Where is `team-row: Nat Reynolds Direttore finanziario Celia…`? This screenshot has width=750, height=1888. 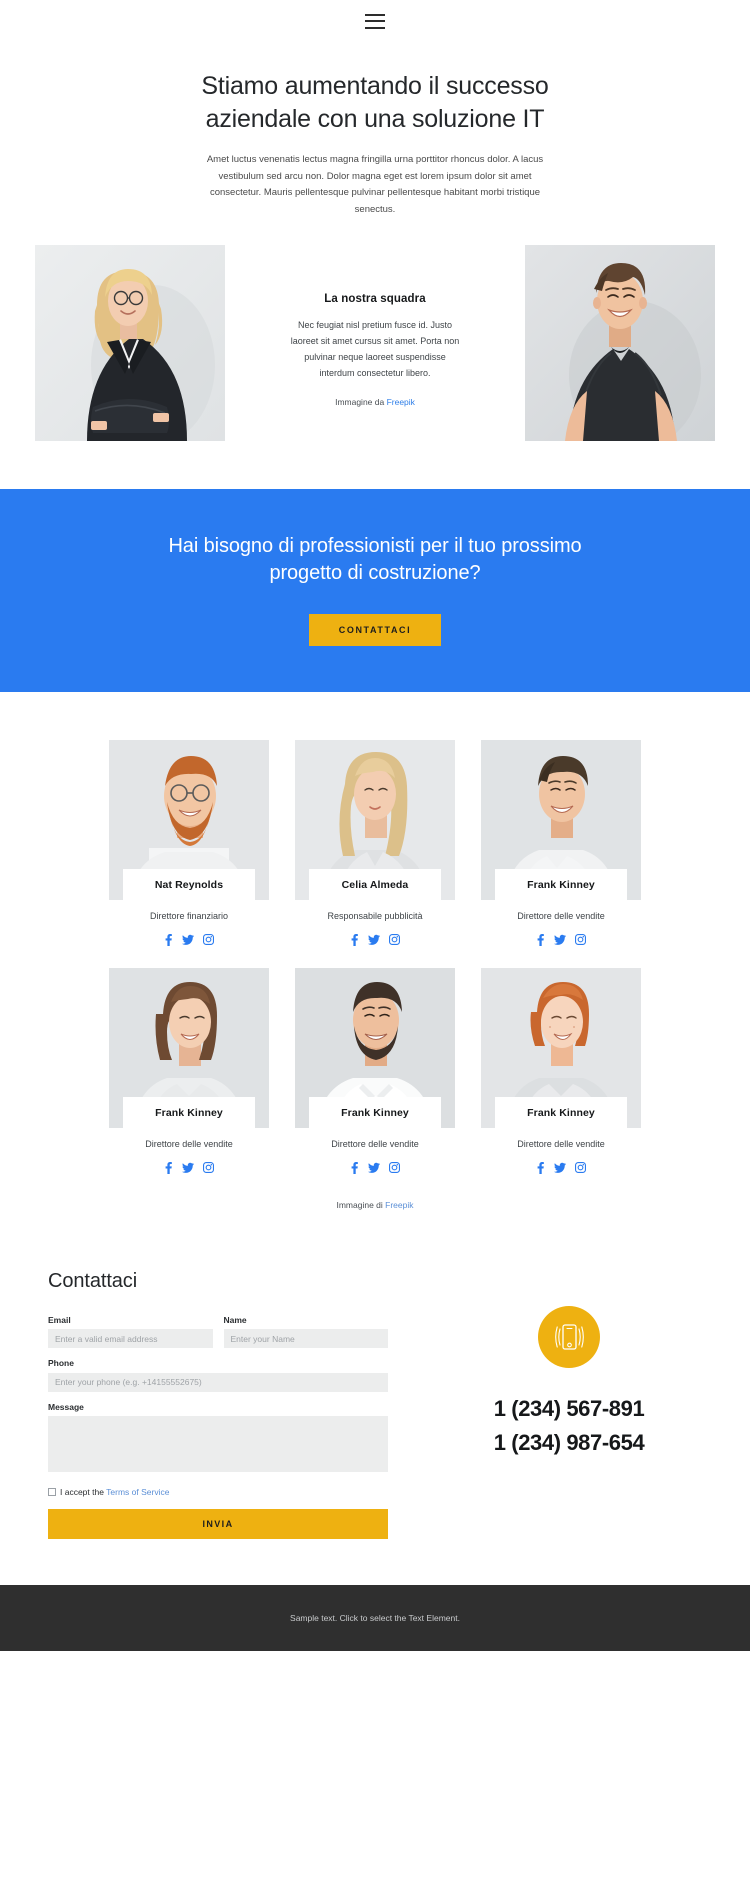 team-row: Nat Reynolds Direttore finanziario Celia… is located at coordinates (375, 842).